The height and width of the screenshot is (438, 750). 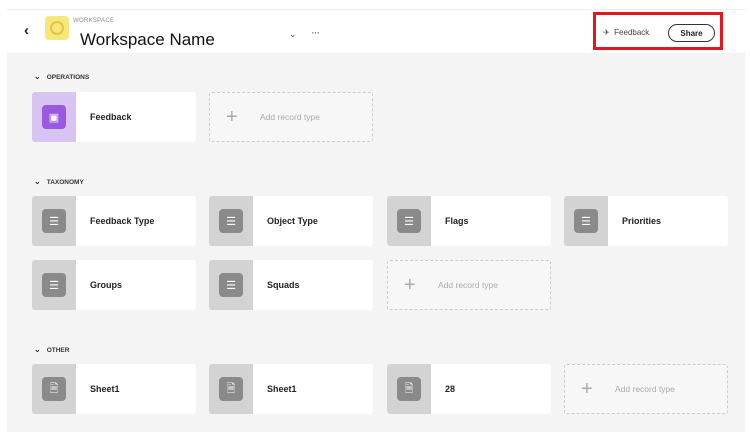 I want to click on card-label: Object Type, so click(x=292, y=221).